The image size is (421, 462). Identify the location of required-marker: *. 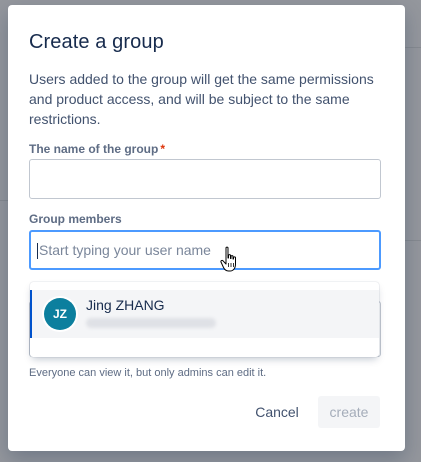
(163, 149).